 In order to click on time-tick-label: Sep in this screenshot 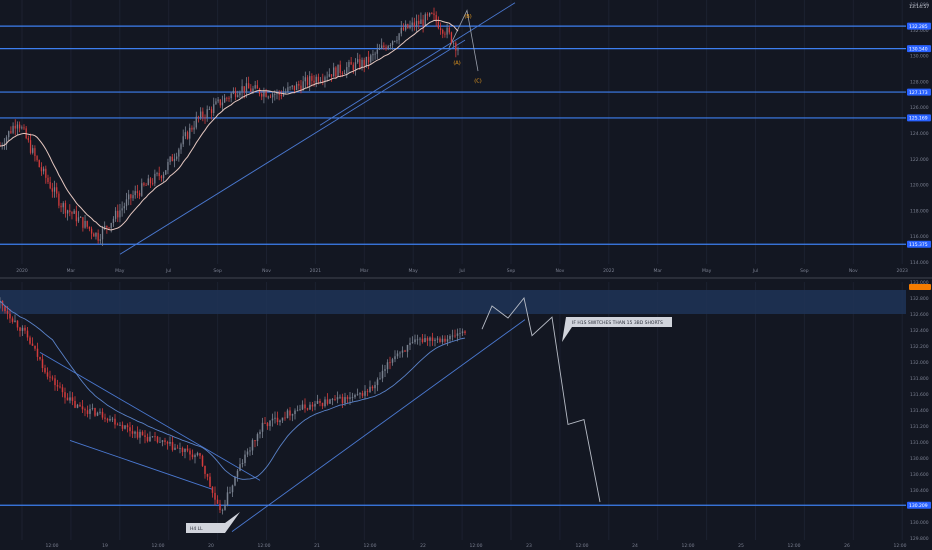, I will do `click(804, 271)`.